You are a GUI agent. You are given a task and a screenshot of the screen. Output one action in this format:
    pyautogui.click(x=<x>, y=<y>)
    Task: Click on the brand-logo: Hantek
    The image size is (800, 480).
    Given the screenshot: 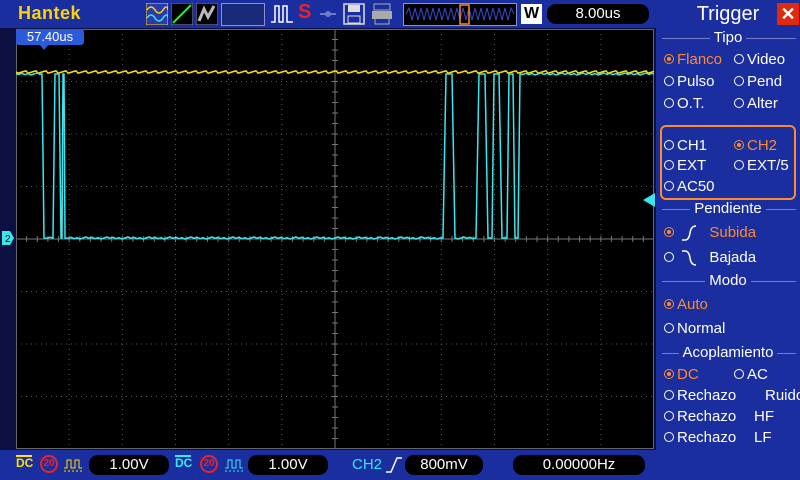 What is the action you would take?
    pyautogui.click(x=50, y=13)
    